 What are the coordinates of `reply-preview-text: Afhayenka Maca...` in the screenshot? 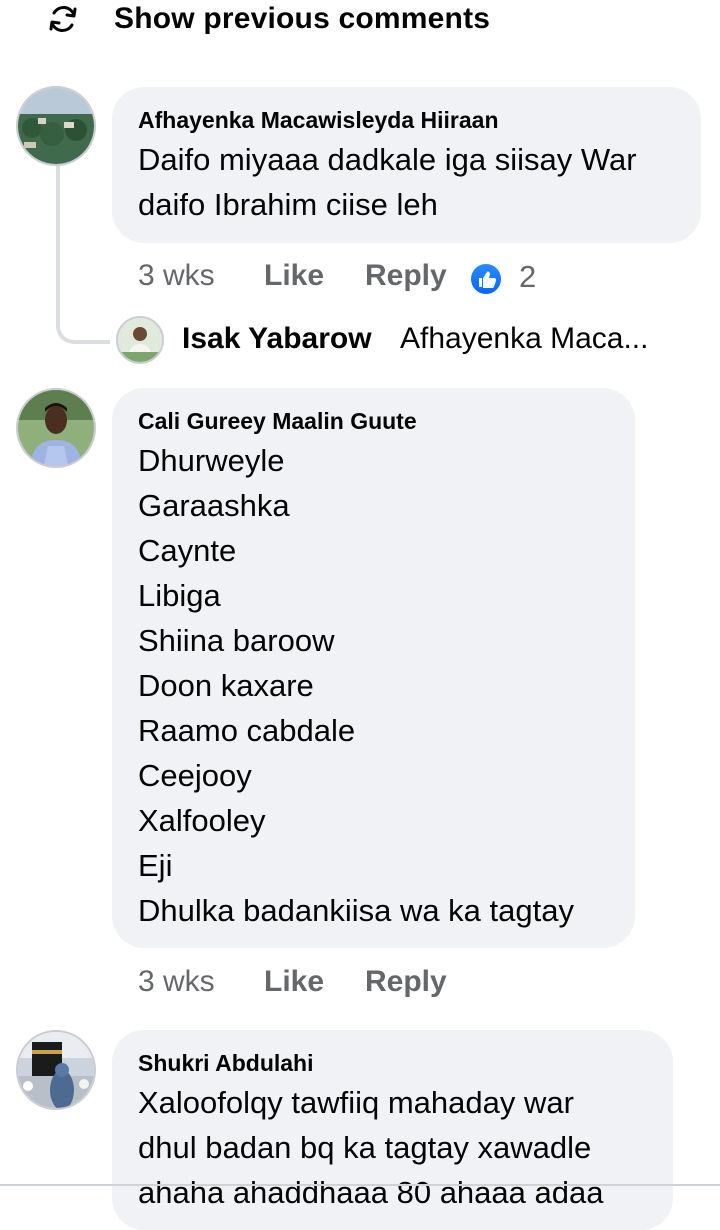 It's located at (524, 339).